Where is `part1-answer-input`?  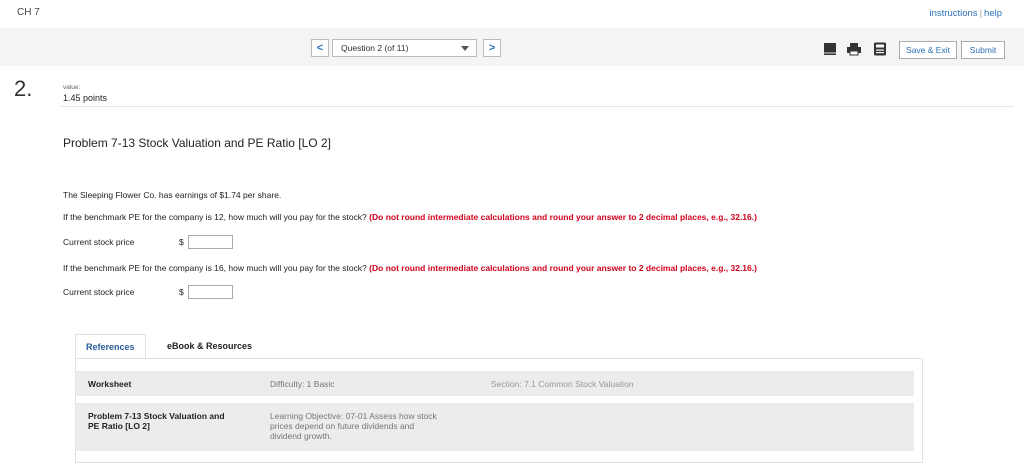
part1-answer-input is located at coordinates (210, 242).